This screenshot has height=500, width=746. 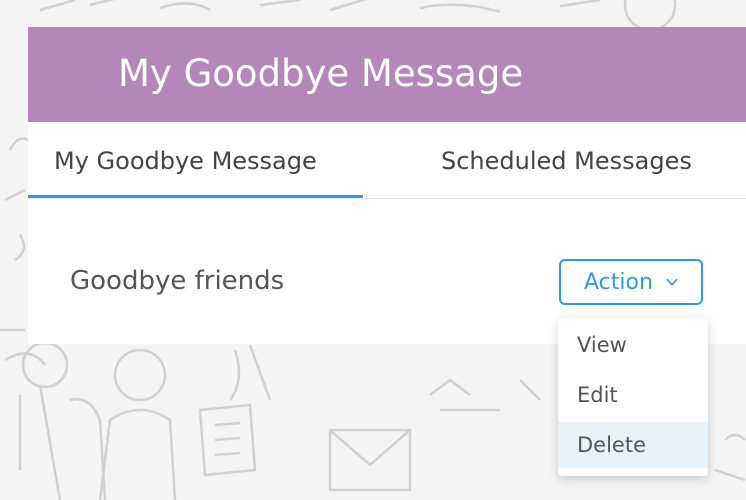 What do you see at coordinates (185, 161) in the screenshot?
I see `tab-my-goodbye-message: My Goodbye Message` at bounding box center [185, 161].